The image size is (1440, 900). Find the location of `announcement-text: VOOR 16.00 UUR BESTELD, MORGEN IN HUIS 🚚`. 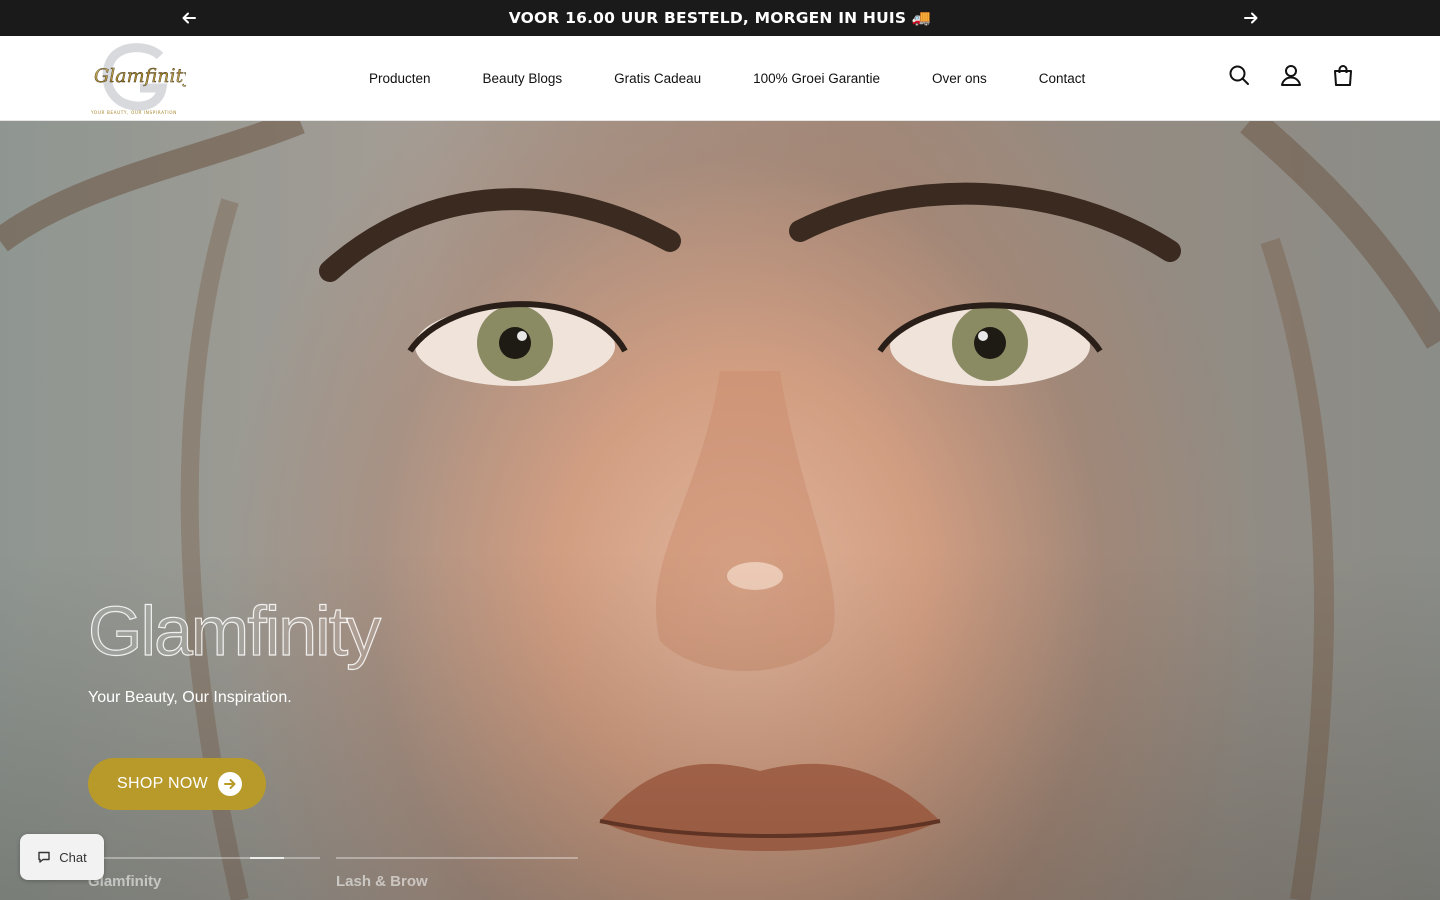

announcement-text: VOOR 16.00 UUR BESTELD, MORGEN IN HUIS 🚚 is located at coordinates (720, 18).